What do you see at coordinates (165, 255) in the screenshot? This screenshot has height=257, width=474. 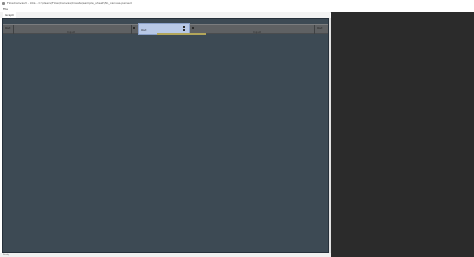 I see `status-bar: Ready` at bounding box center [165, 255].